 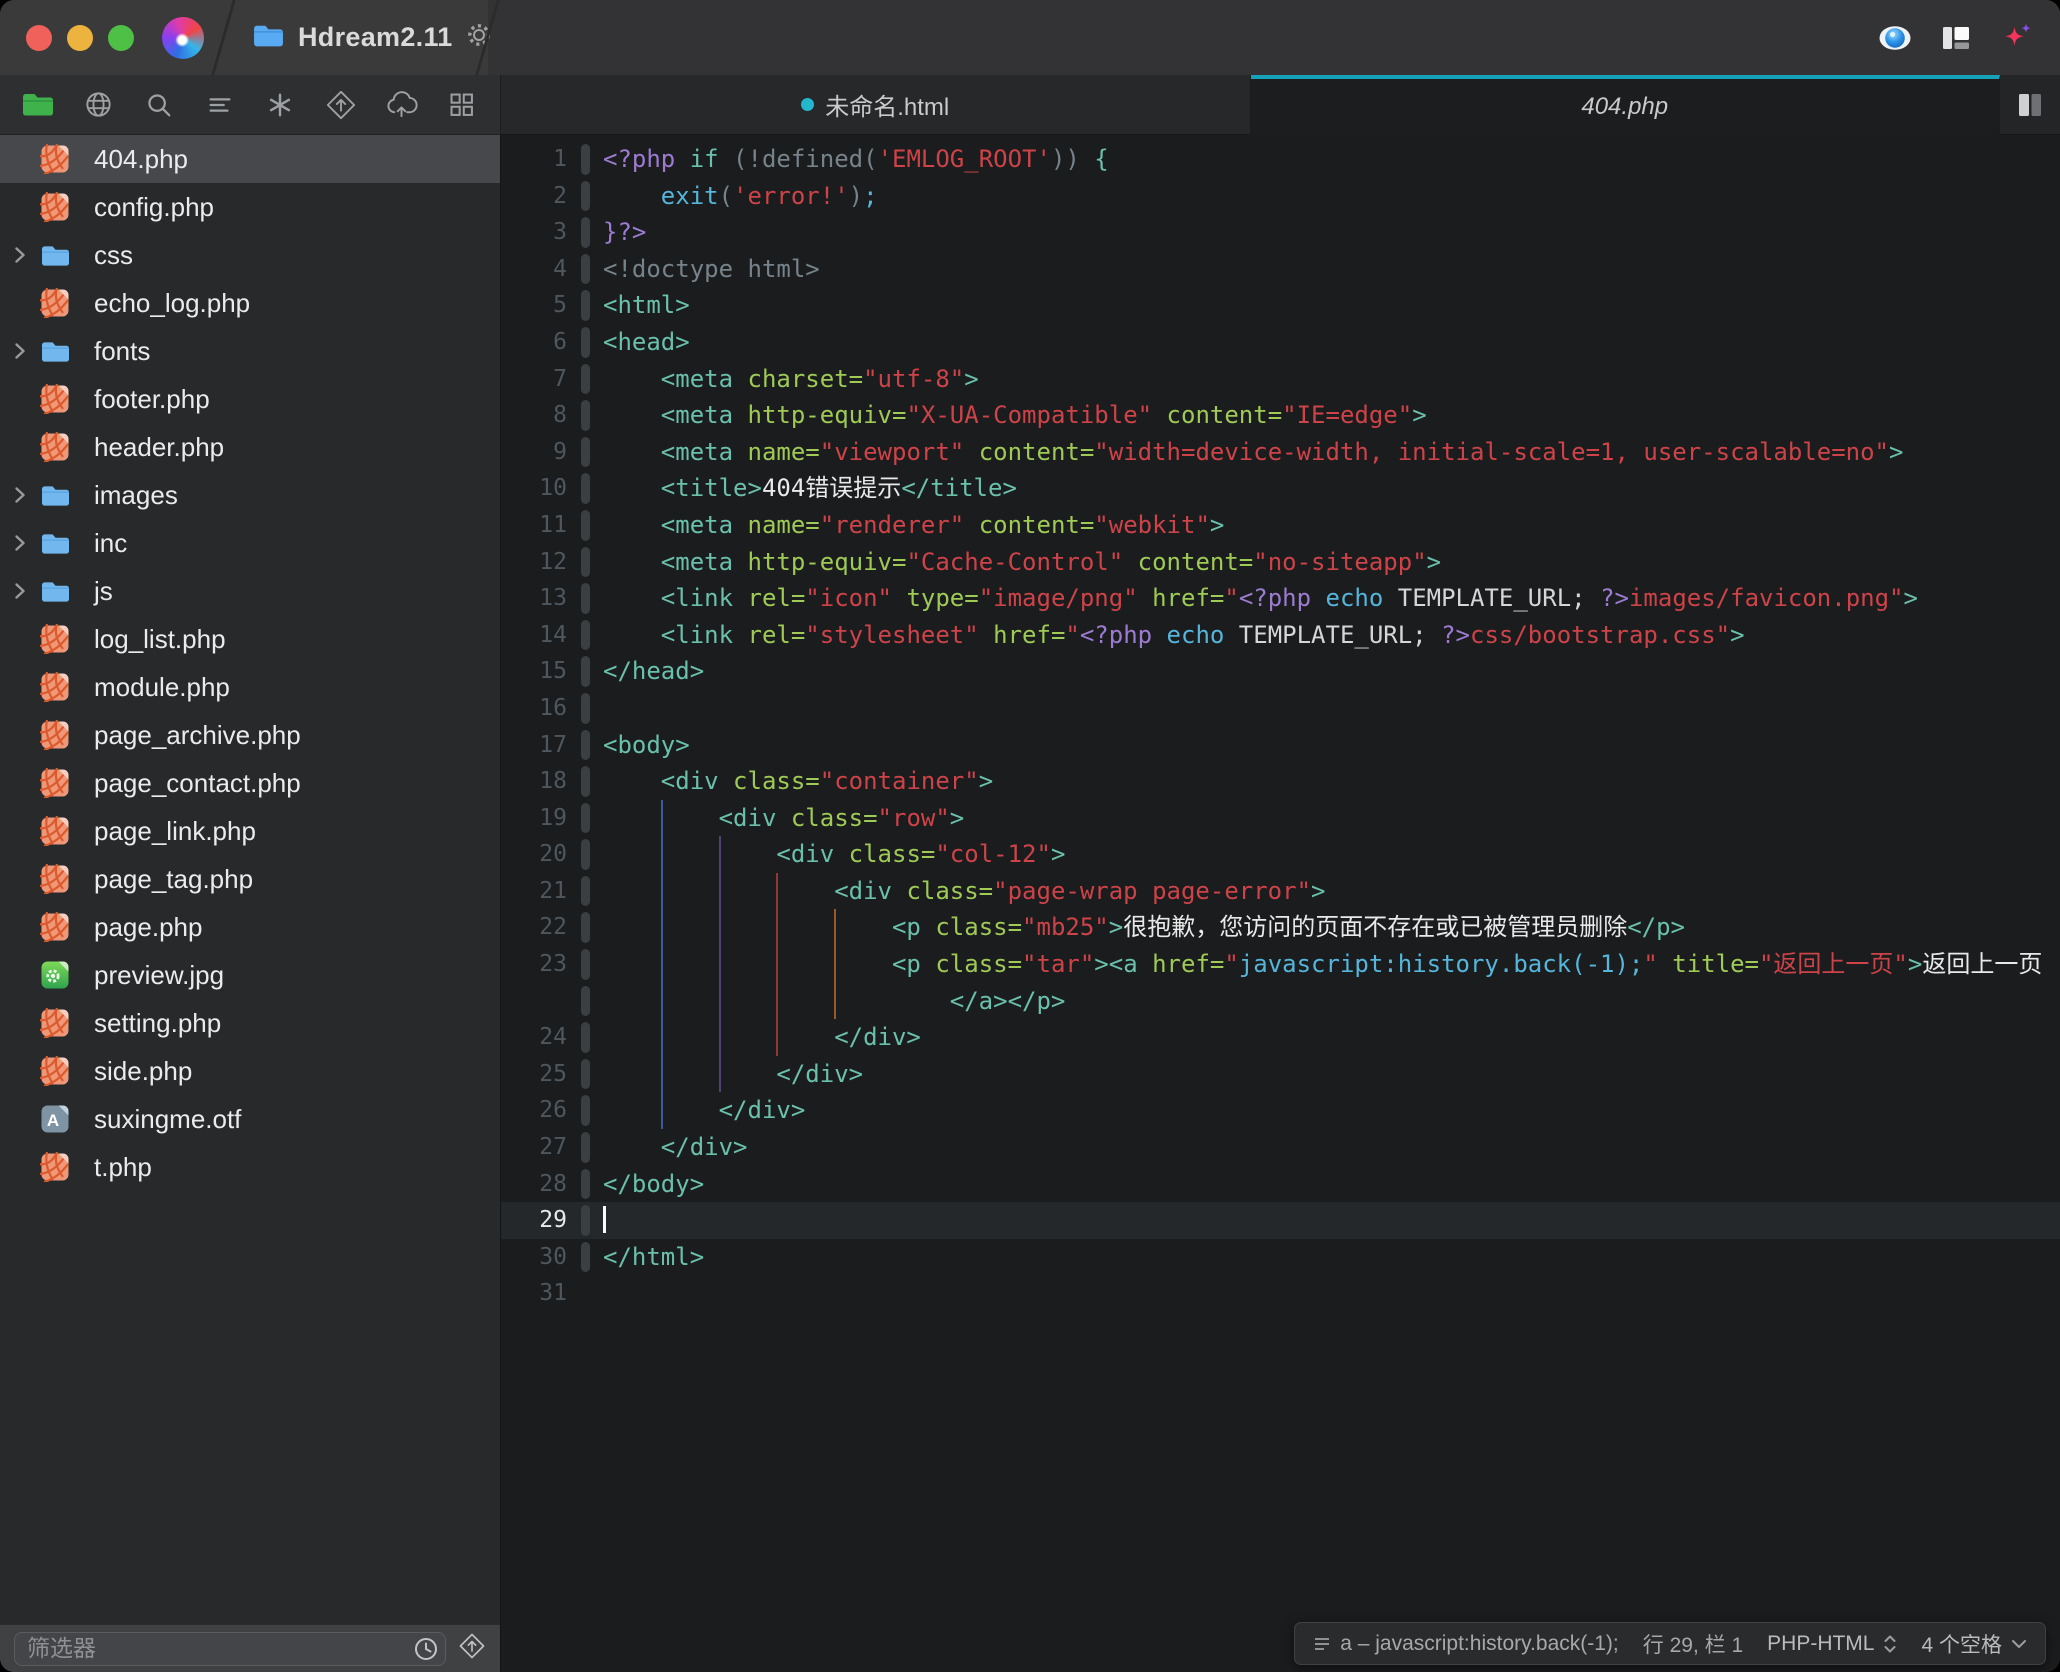 What do you see at coordinates (1331, 159) in the screenshot?
I see `code-text: <?php if (!defined('EMLOG_ROOT')) {` at bounding box center [1331, 159].